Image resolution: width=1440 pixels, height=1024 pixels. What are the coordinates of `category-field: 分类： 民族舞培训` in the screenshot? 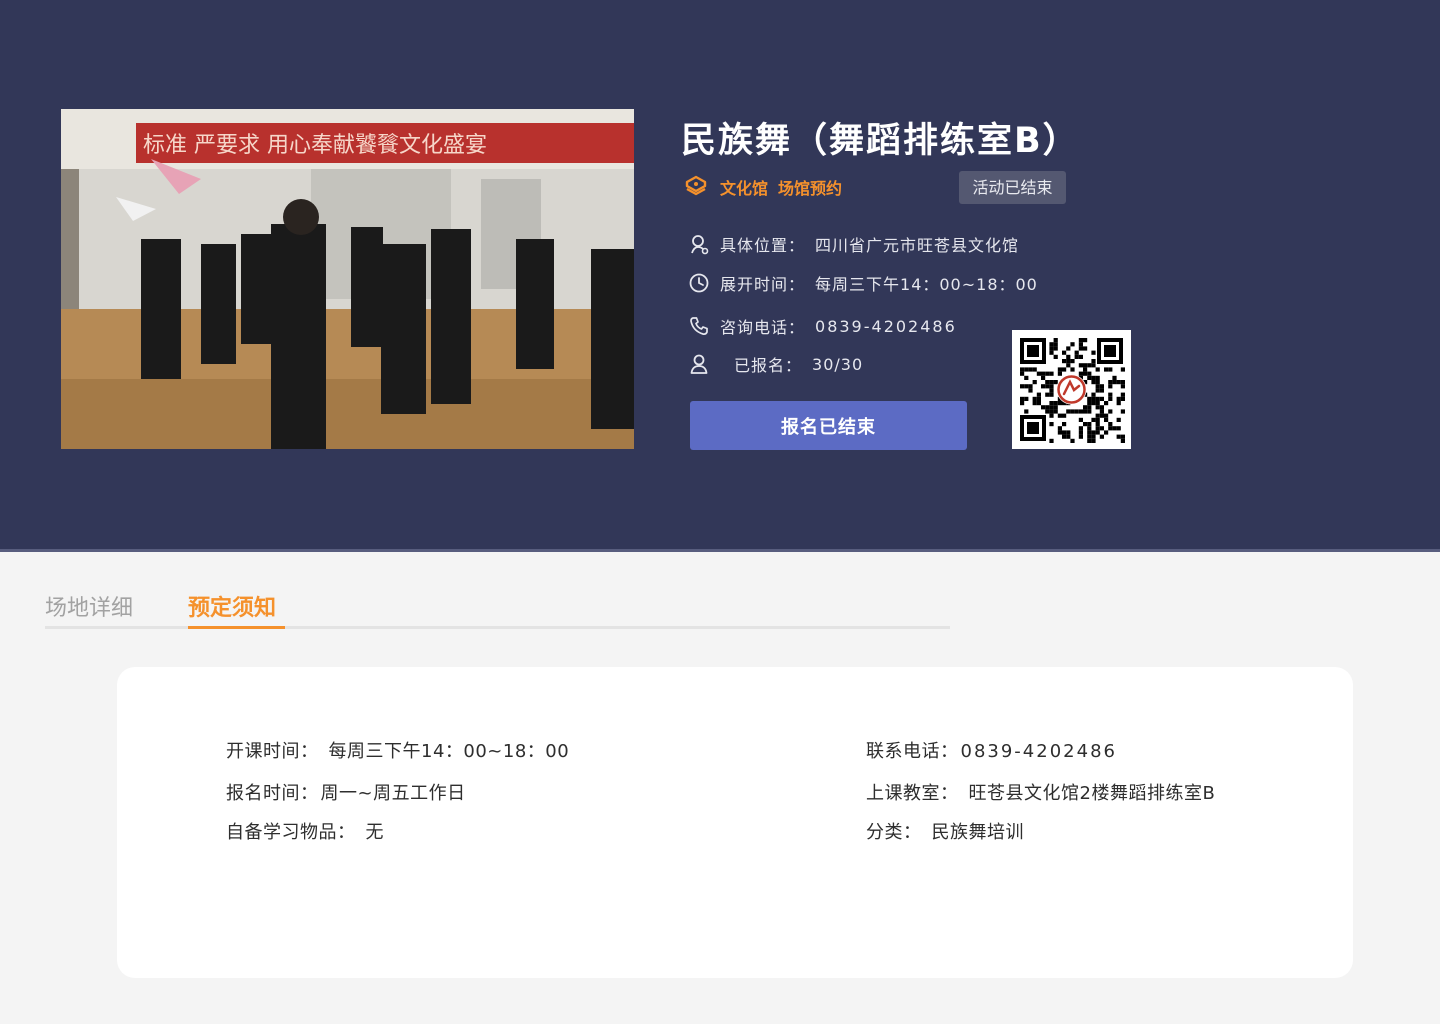 It's located at (945, 831).